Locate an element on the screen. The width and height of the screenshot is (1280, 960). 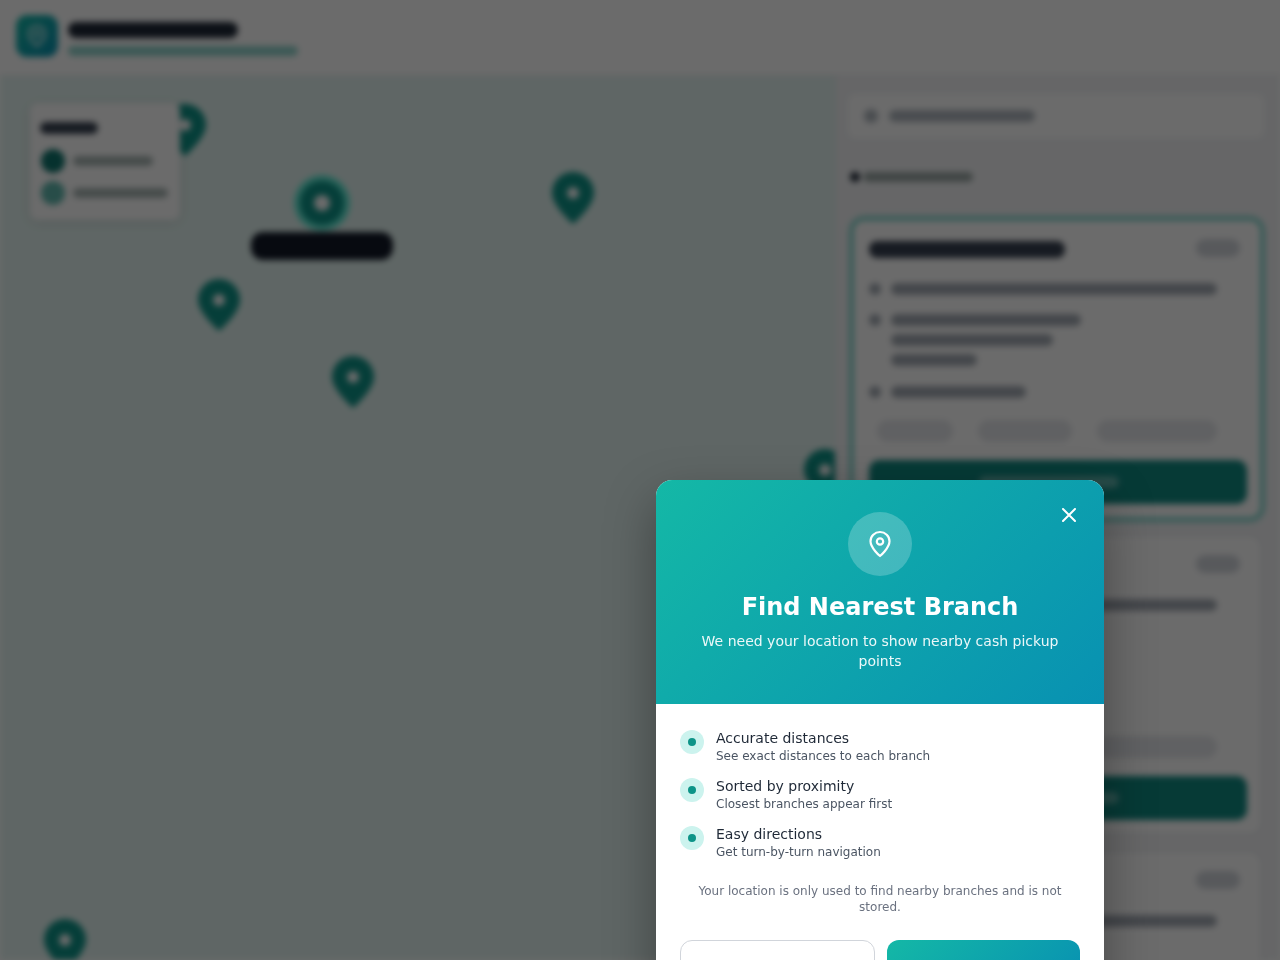
feature-description: See exact distances to each branch is located at coordinates (823, 756).